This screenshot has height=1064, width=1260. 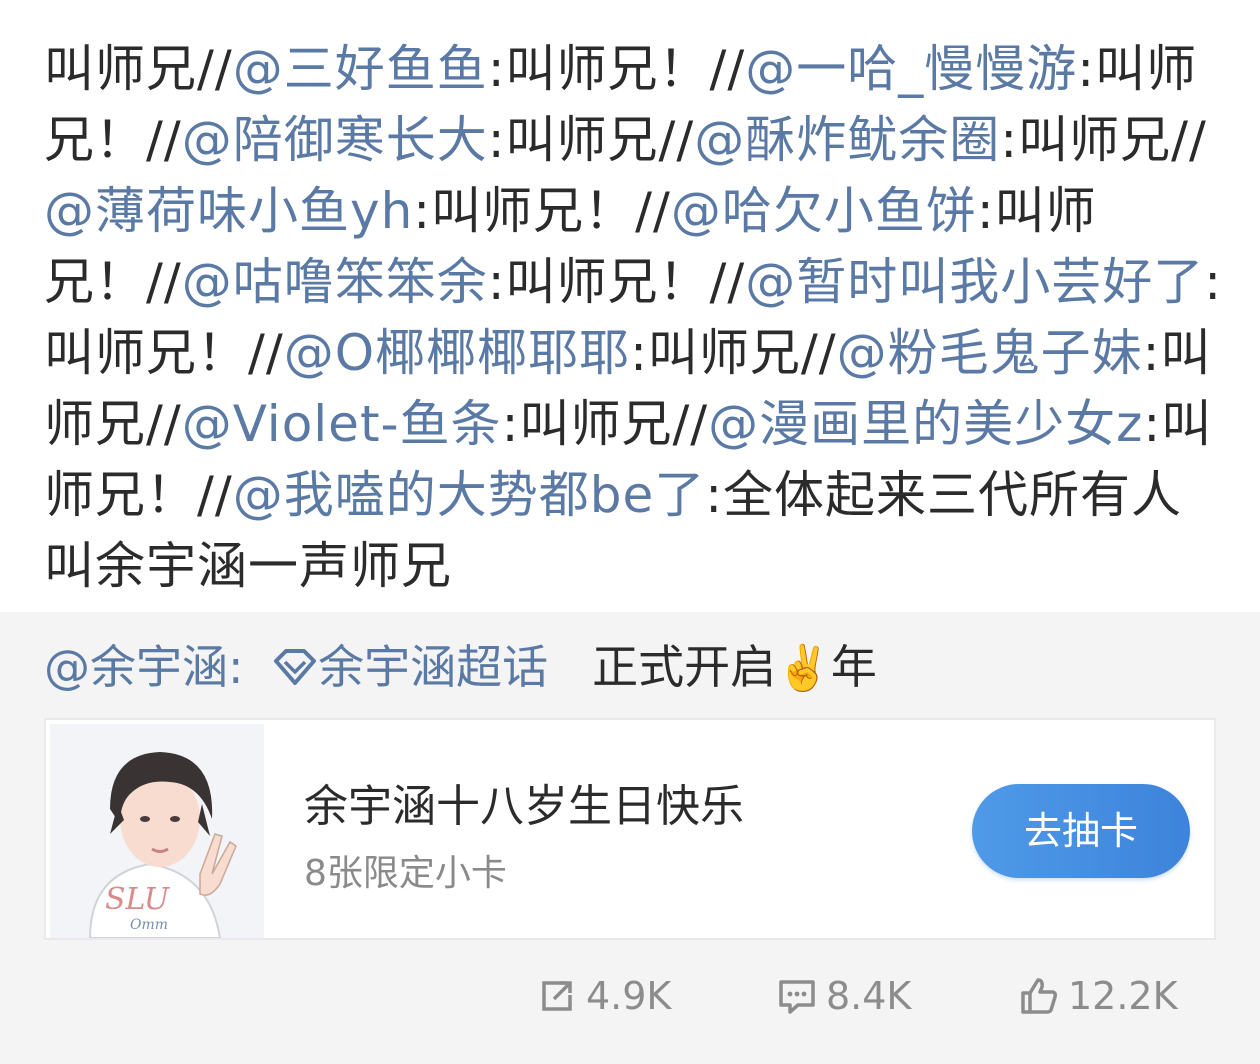 What do you see at coordinates (824, 211) in the screenshot?
I see `user-mention-link: @哈欠小鱼饼` at bounding box center [824, 211].